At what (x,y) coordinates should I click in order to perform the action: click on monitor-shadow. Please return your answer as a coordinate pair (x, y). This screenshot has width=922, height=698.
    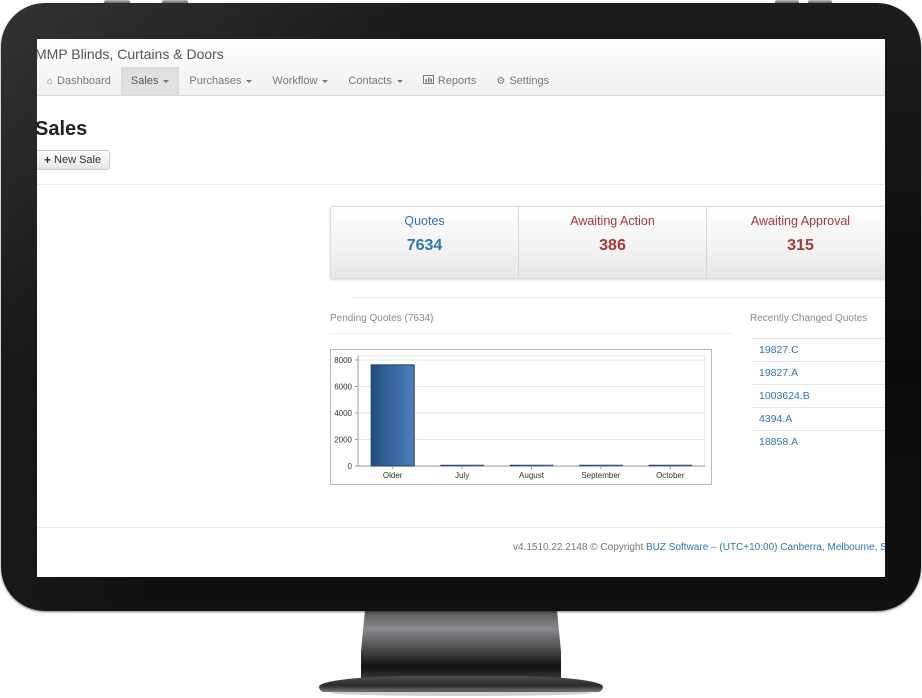
    Looking at the image, I should click on (461, 693).